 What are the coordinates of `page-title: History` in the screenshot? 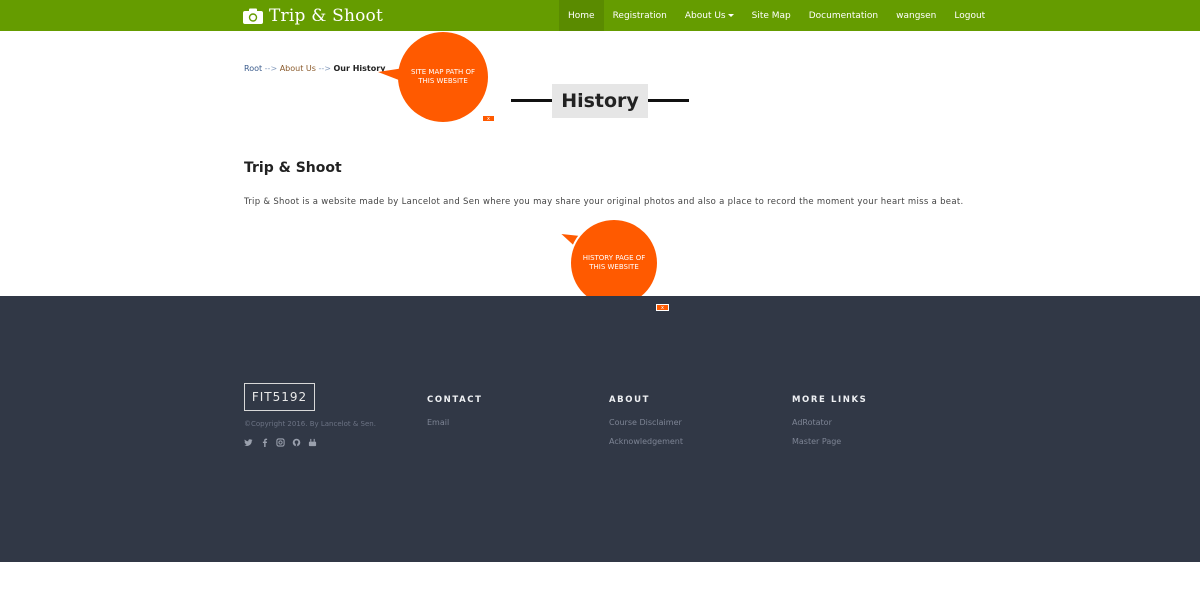 It's located at (600, 101).